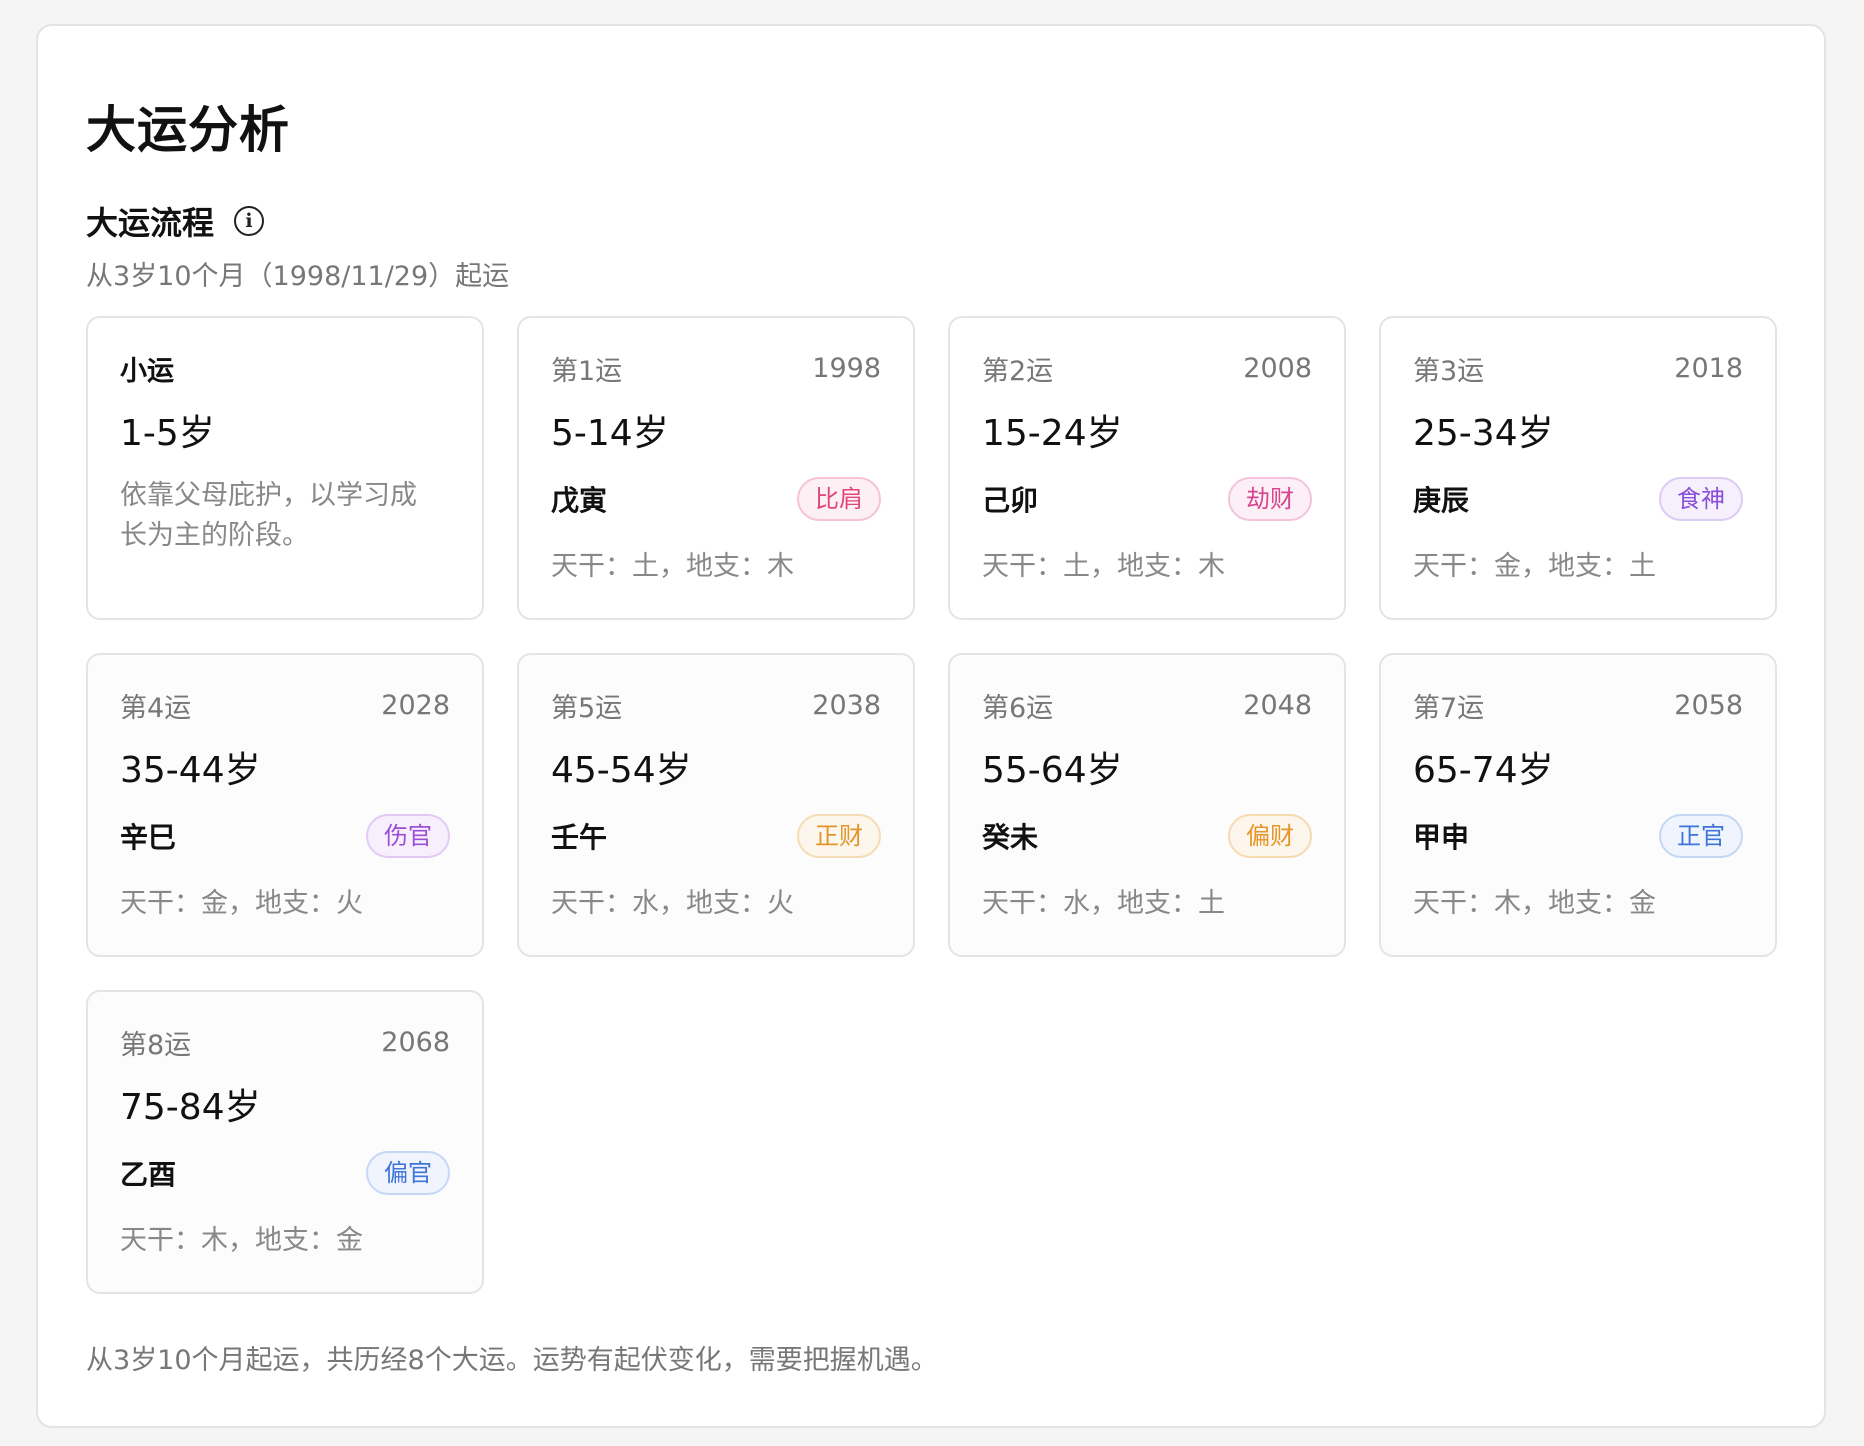 The image size is (1864, 1446). What do you see at coordinates (156, 708) in the screenshot?
I see `card-label: 第4运` at bounding box center [156, 708].